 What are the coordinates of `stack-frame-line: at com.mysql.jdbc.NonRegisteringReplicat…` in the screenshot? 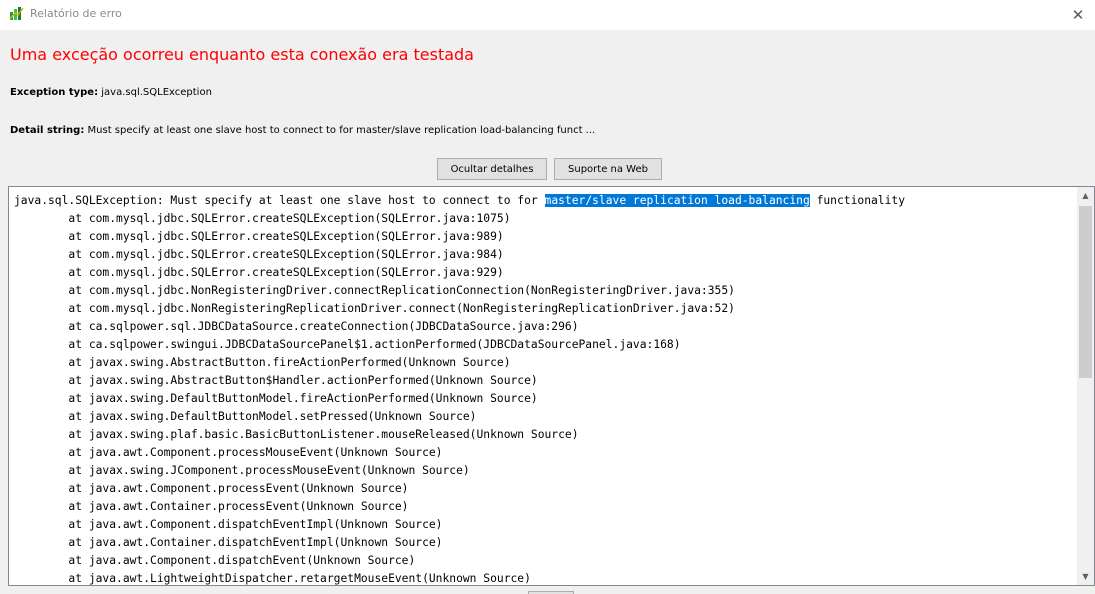 It's located at (374, 308).